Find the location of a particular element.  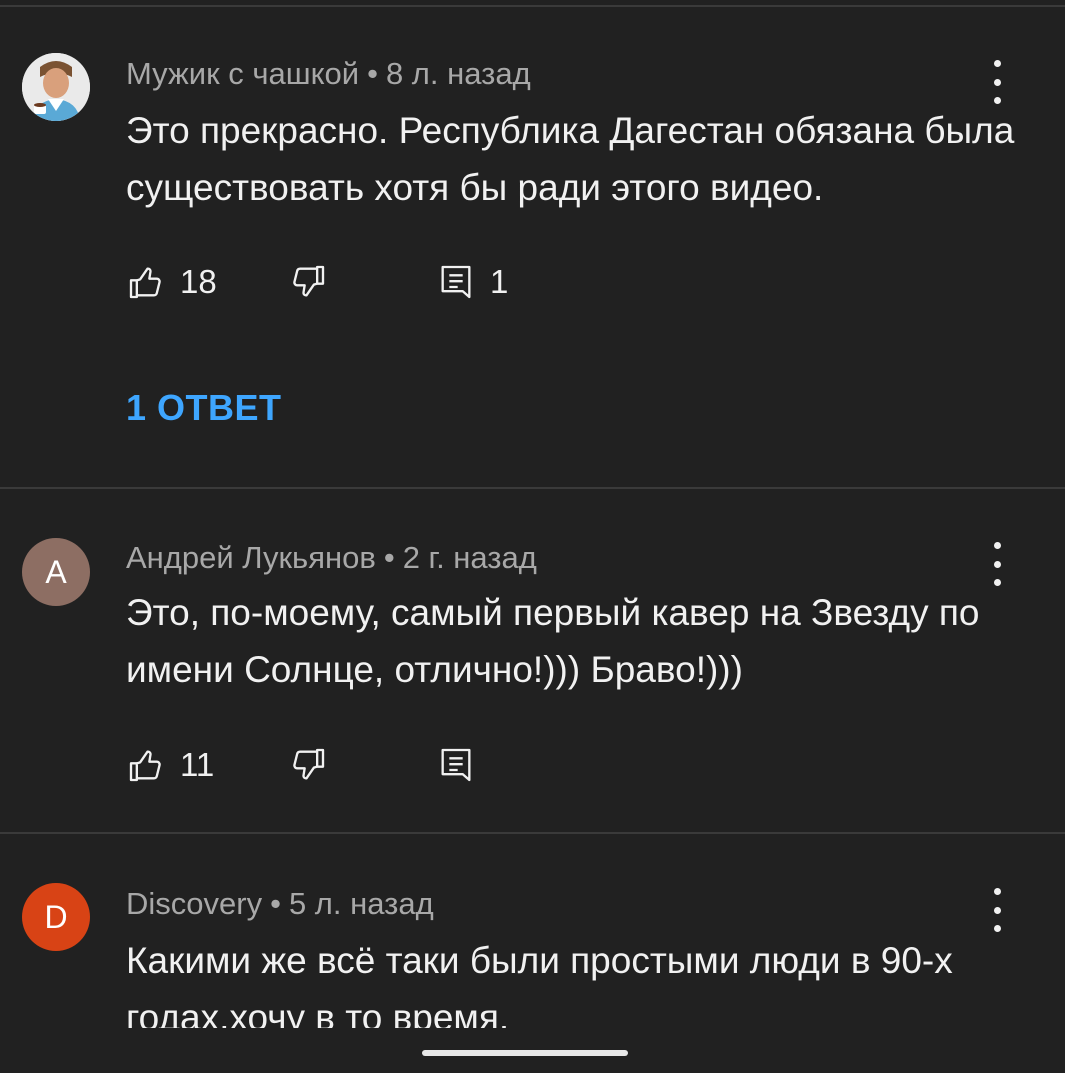

like-count: 18 is located at coordinates (198, 281).